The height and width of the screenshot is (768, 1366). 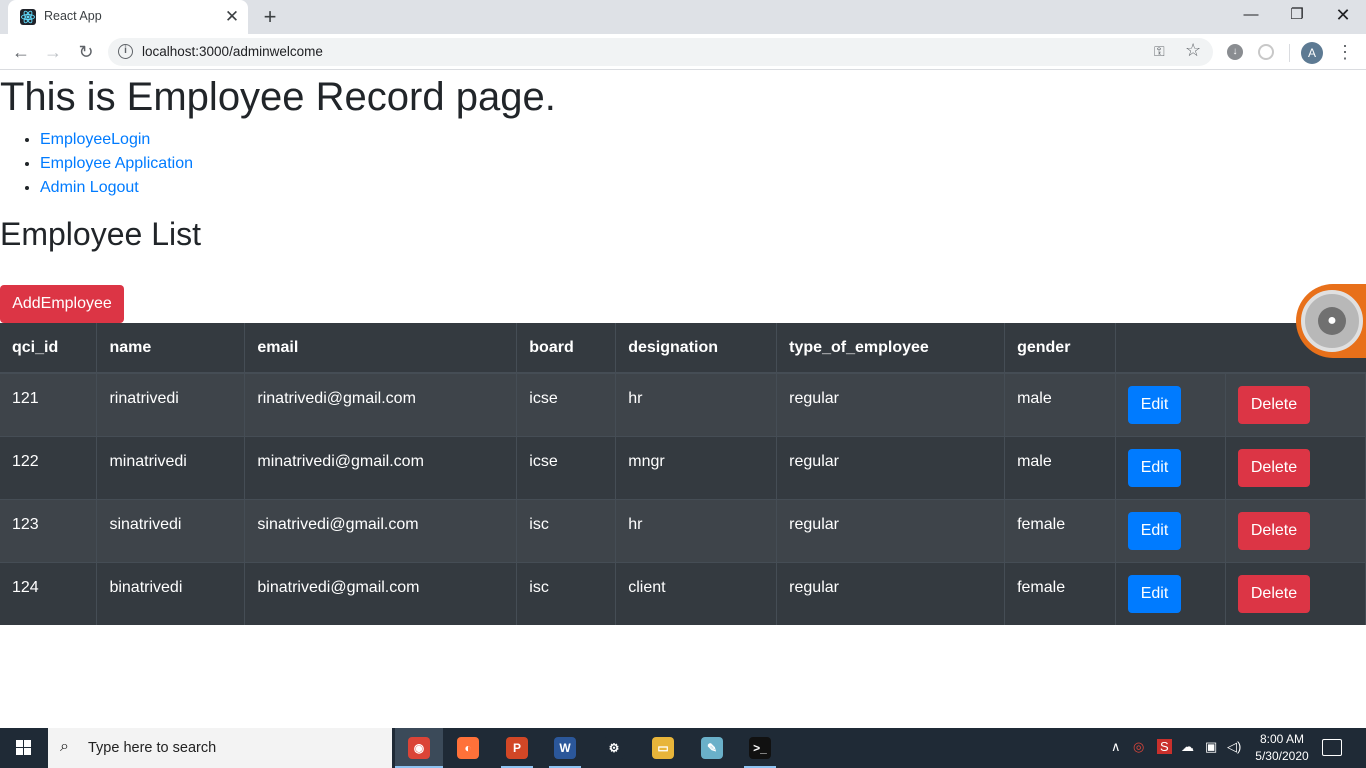 I want to click on qci-id-cell: 121, so click(x=49, y=404).